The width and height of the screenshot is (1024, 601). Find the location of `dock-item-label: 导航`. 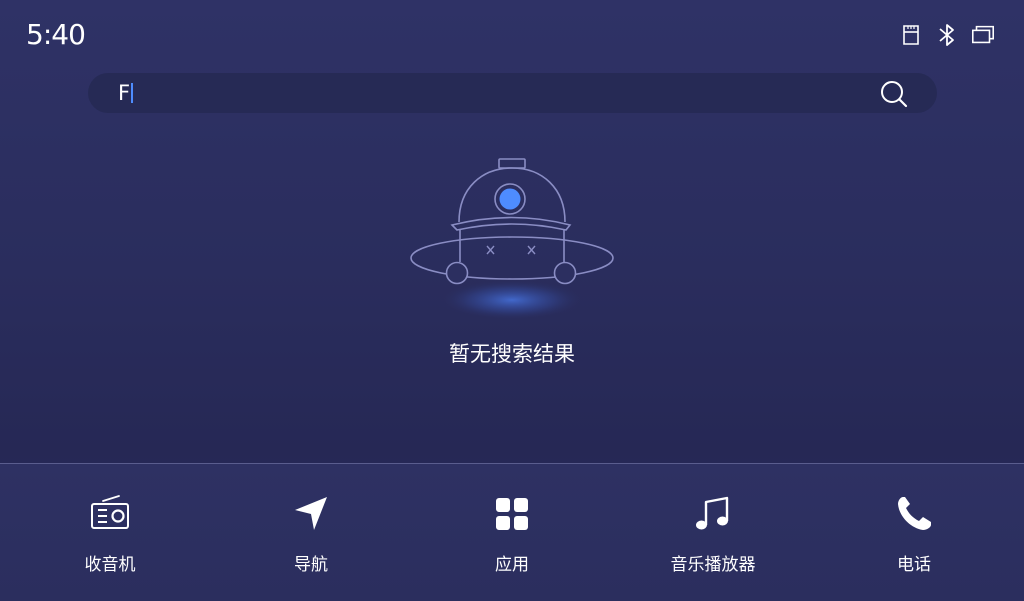

dock-item-label: 导航 is located at coordinates (311, 565).